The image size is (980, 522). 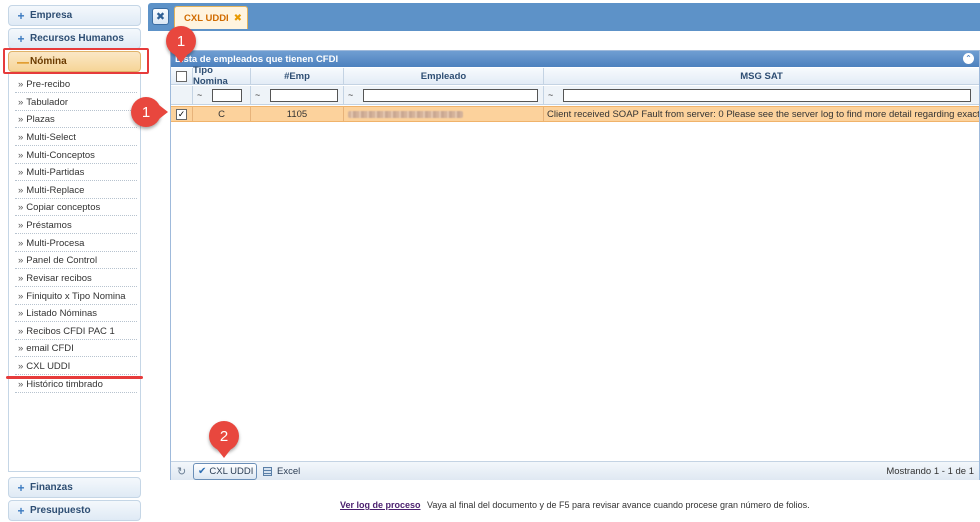 I want to click on sidebar-item-recibos-cfdi: » Recibos CFDI PAC 1, so click(x=76, y=331).